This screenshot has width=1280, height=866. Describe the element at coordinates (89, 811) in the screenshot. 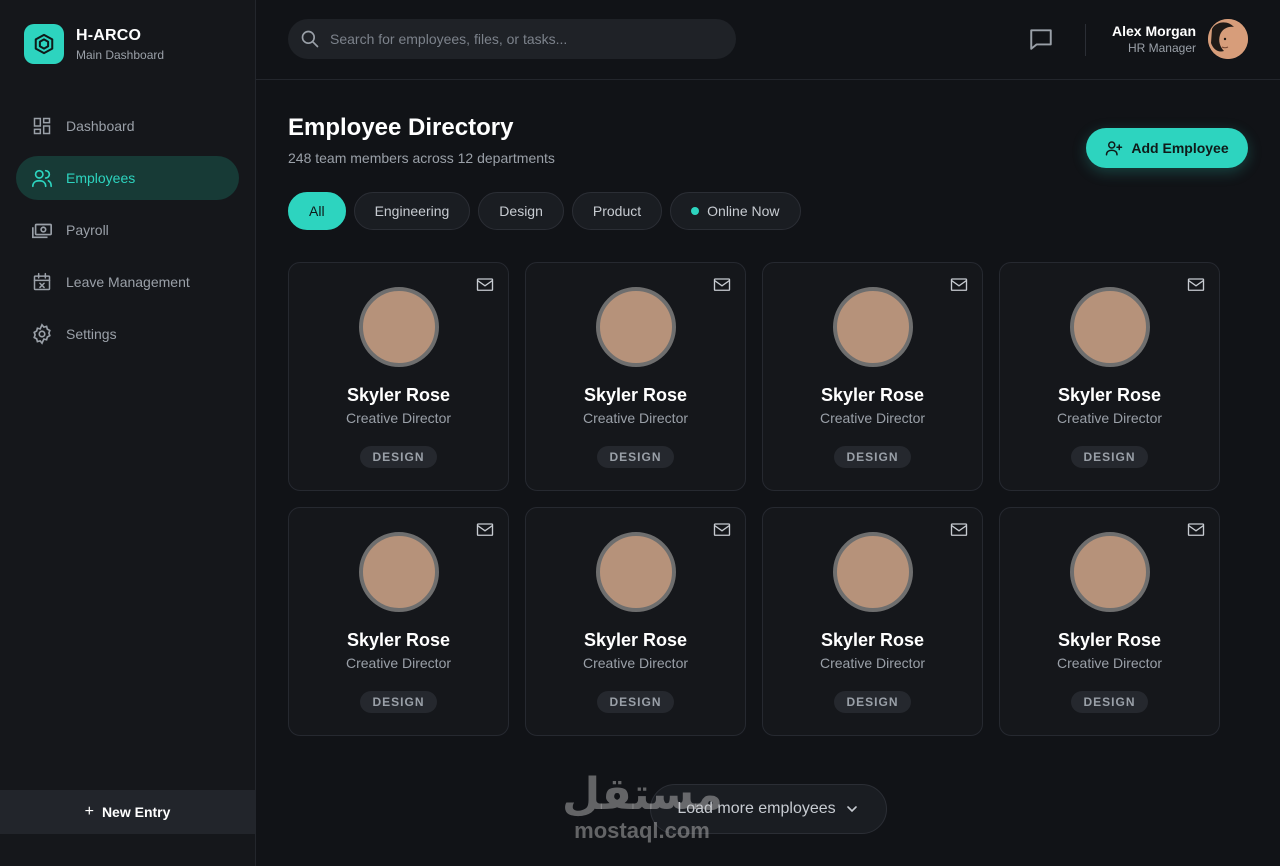

I see `plus-icon: +` at that location.